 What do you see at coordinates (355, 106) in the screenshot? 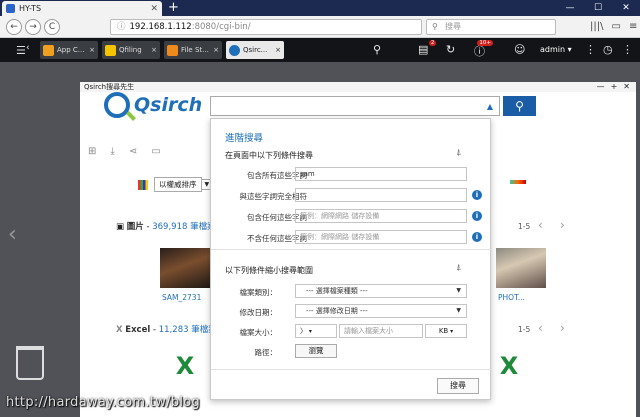
I see `qsirch-search-input: ▲` at bounding box center [355, 106].